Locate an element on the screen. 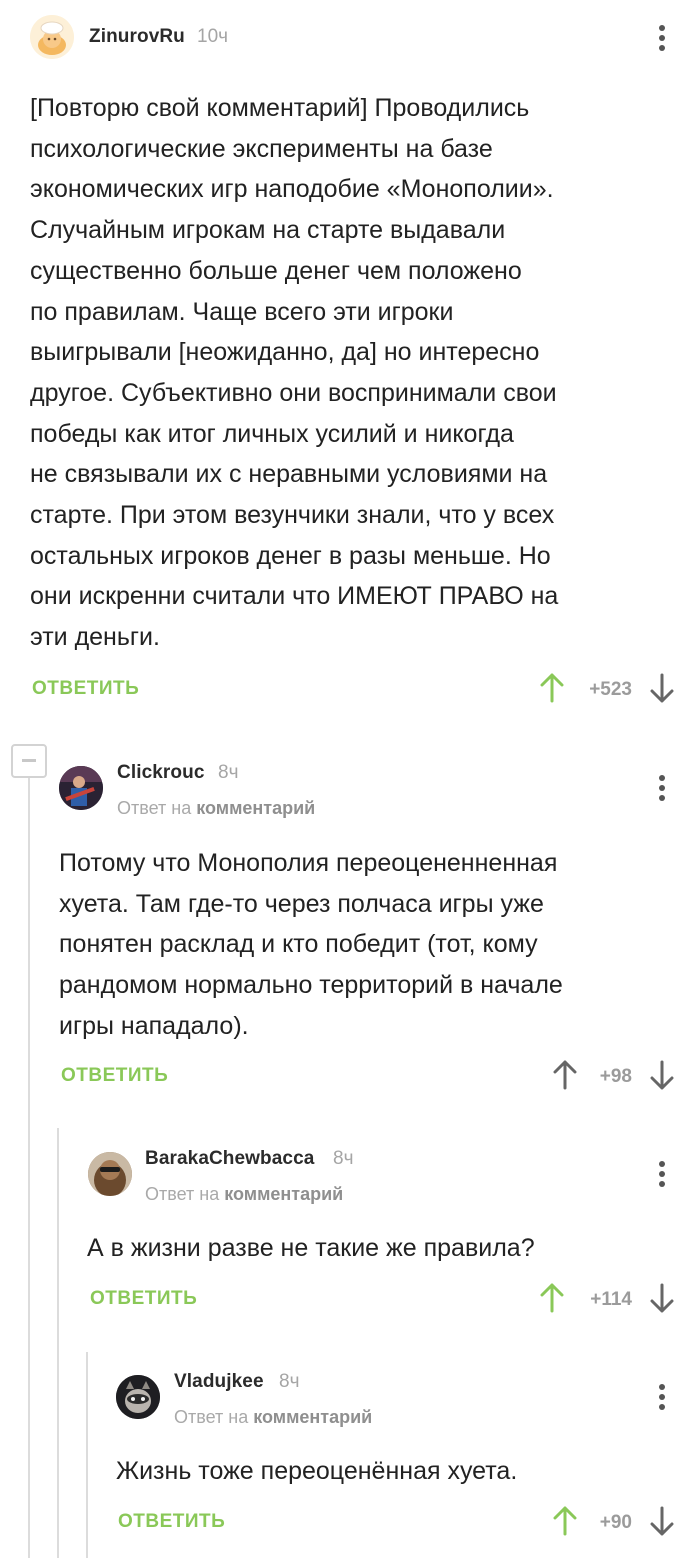 The image size is (700, 1558). thread-line-level1 is located at coordinates (29, 1167).